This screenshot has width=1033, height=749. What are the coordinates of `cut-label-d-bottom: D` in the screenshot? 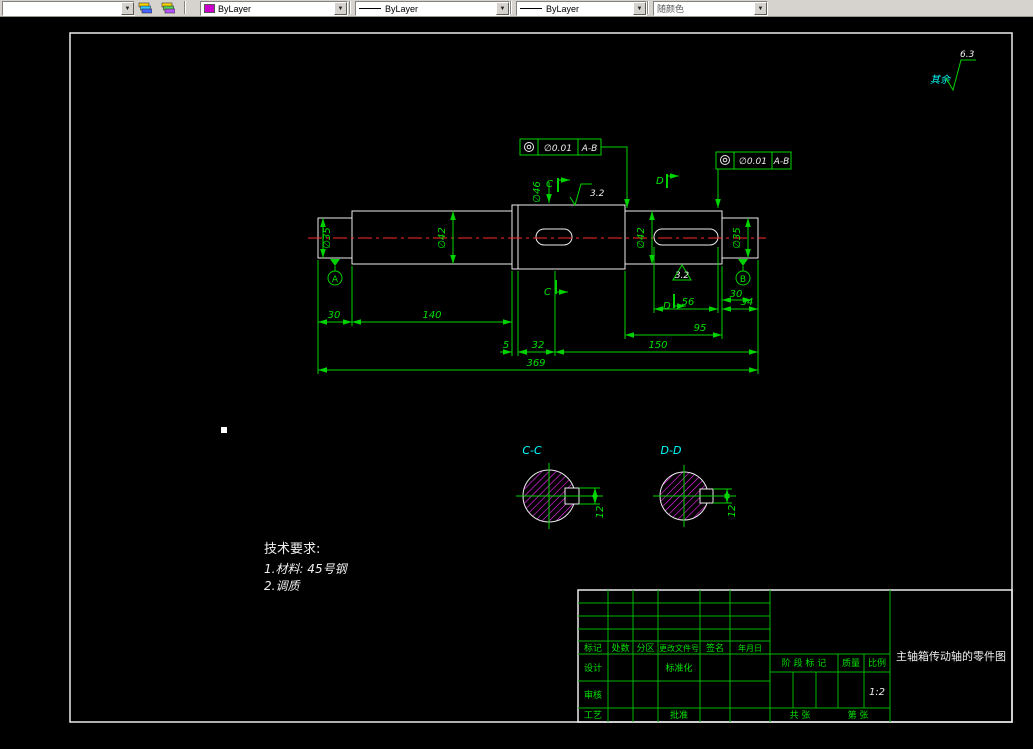 It's located at (667, 306).